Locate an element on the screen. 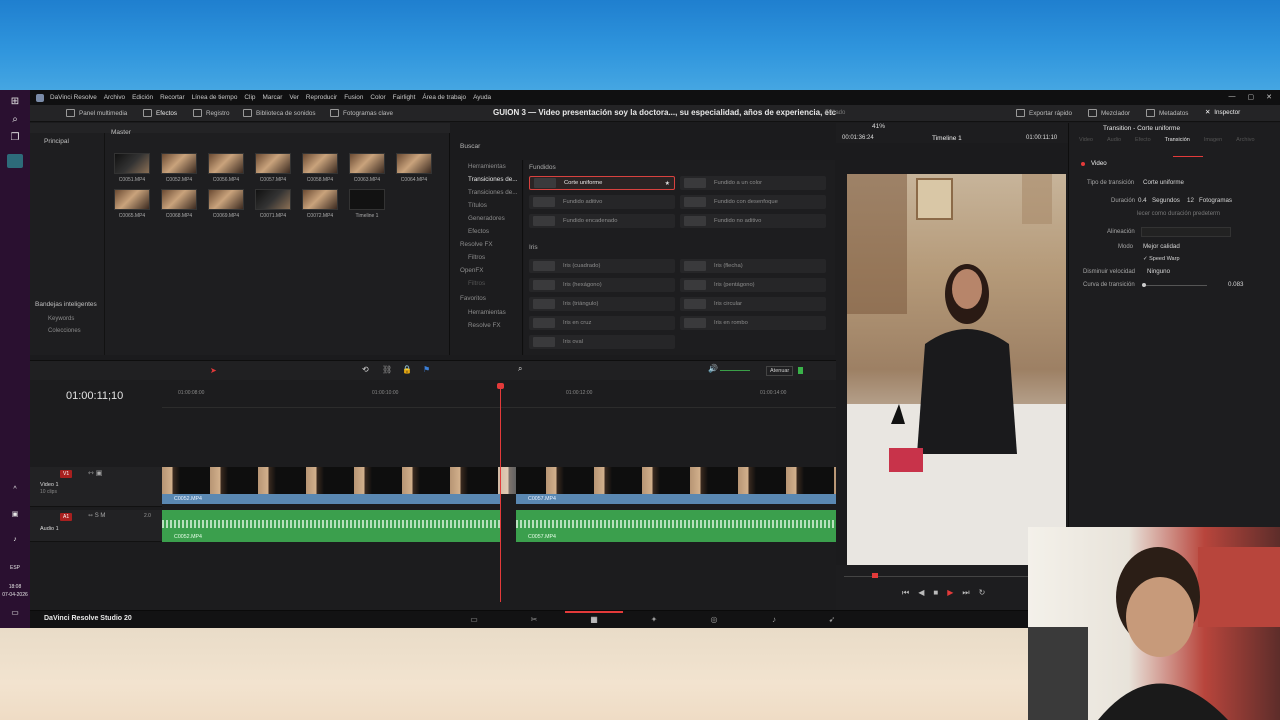  clip-thumbnail: C0052.MP4 is located at coordinates (179, 168).